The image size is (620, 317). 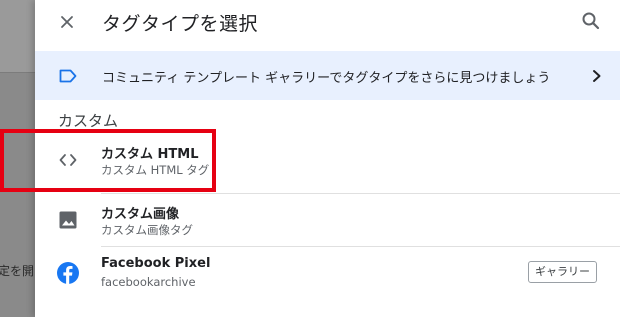 I want to click on gallery-badge-button: ギャラリー, so click(x=562, y=272).